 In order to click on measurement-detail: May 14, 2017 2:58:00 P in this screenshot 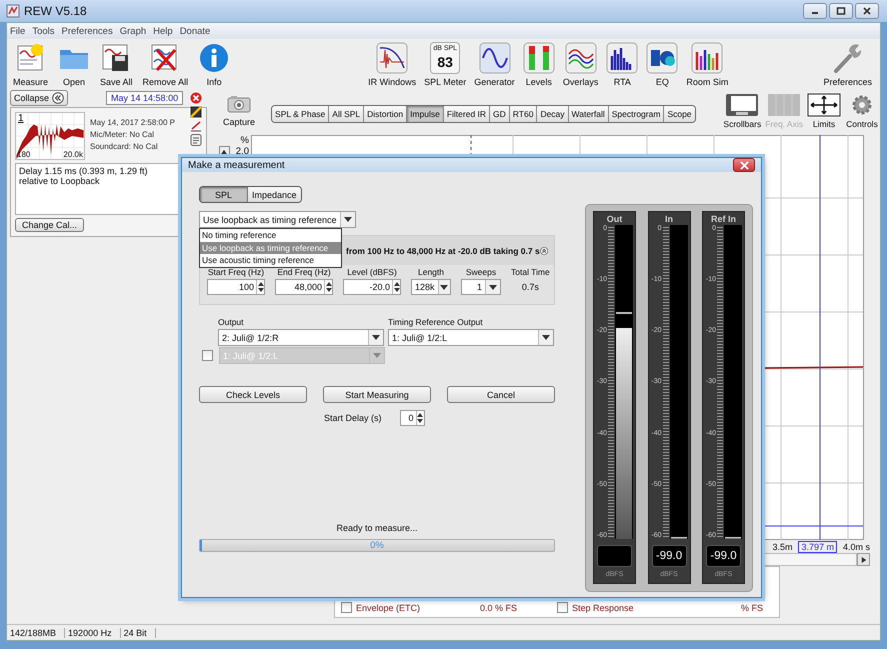, I will do `click(133, 123)`.